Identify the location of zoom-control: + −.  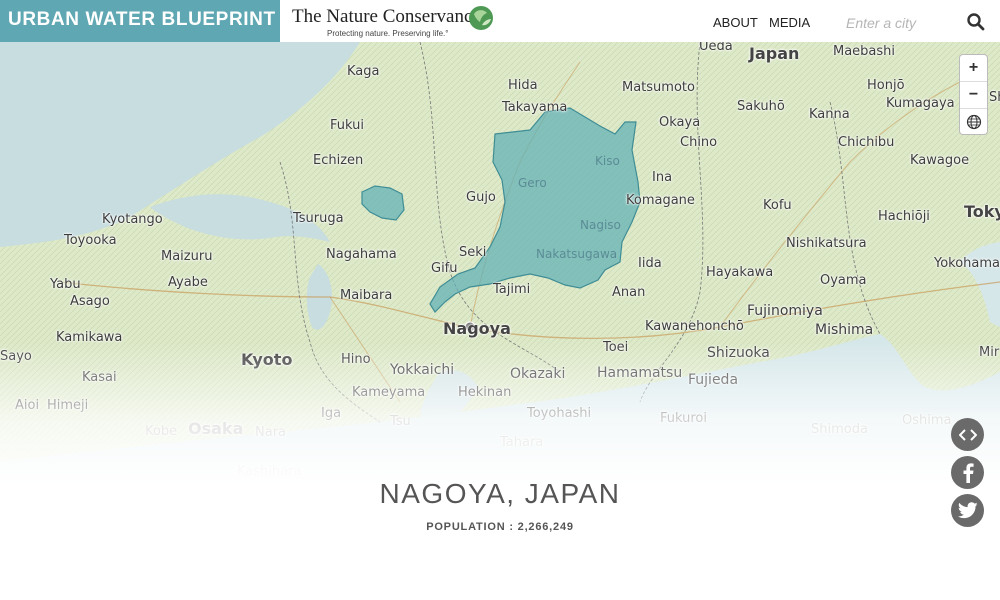
(973, 94).